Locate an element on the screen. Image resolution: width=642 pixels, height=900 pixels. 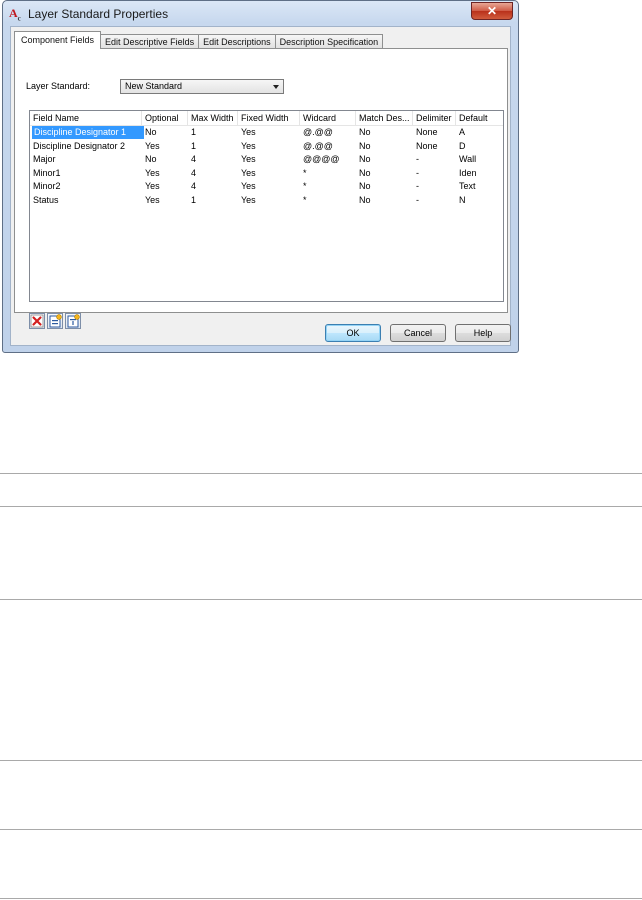
table-row: Minor2 Yes 4 Yes * No - Text is located at coordinates (266, 187).